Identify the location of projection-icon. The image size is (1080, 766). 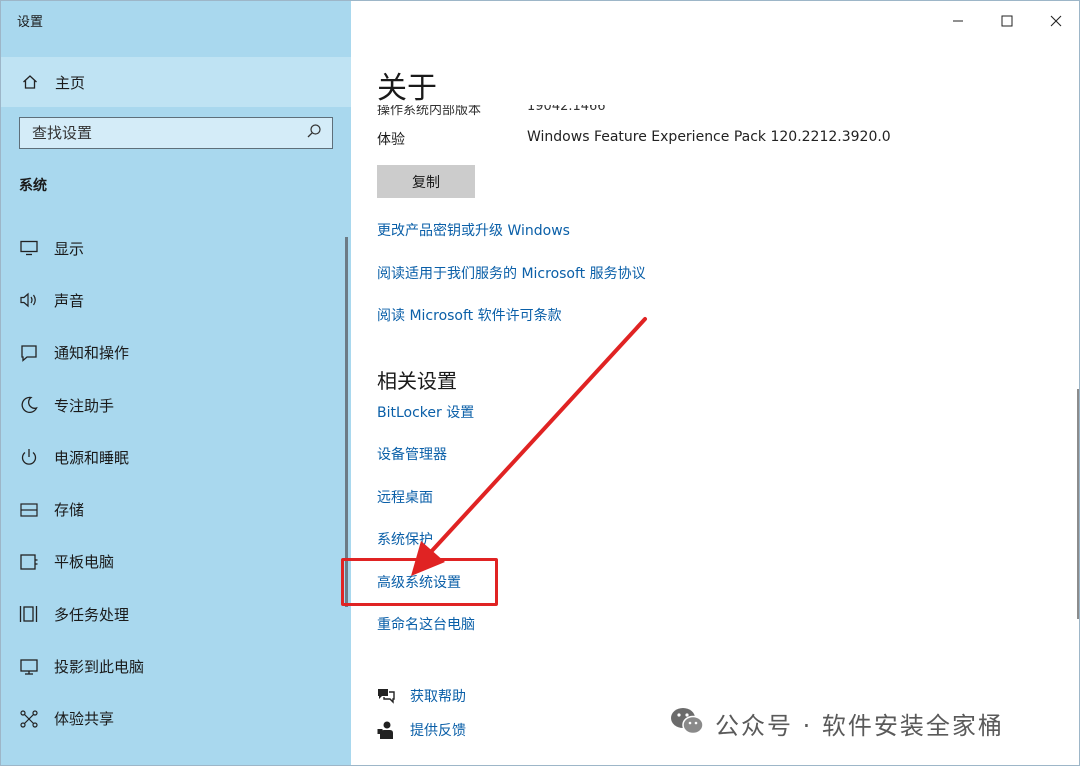
(29, 667).